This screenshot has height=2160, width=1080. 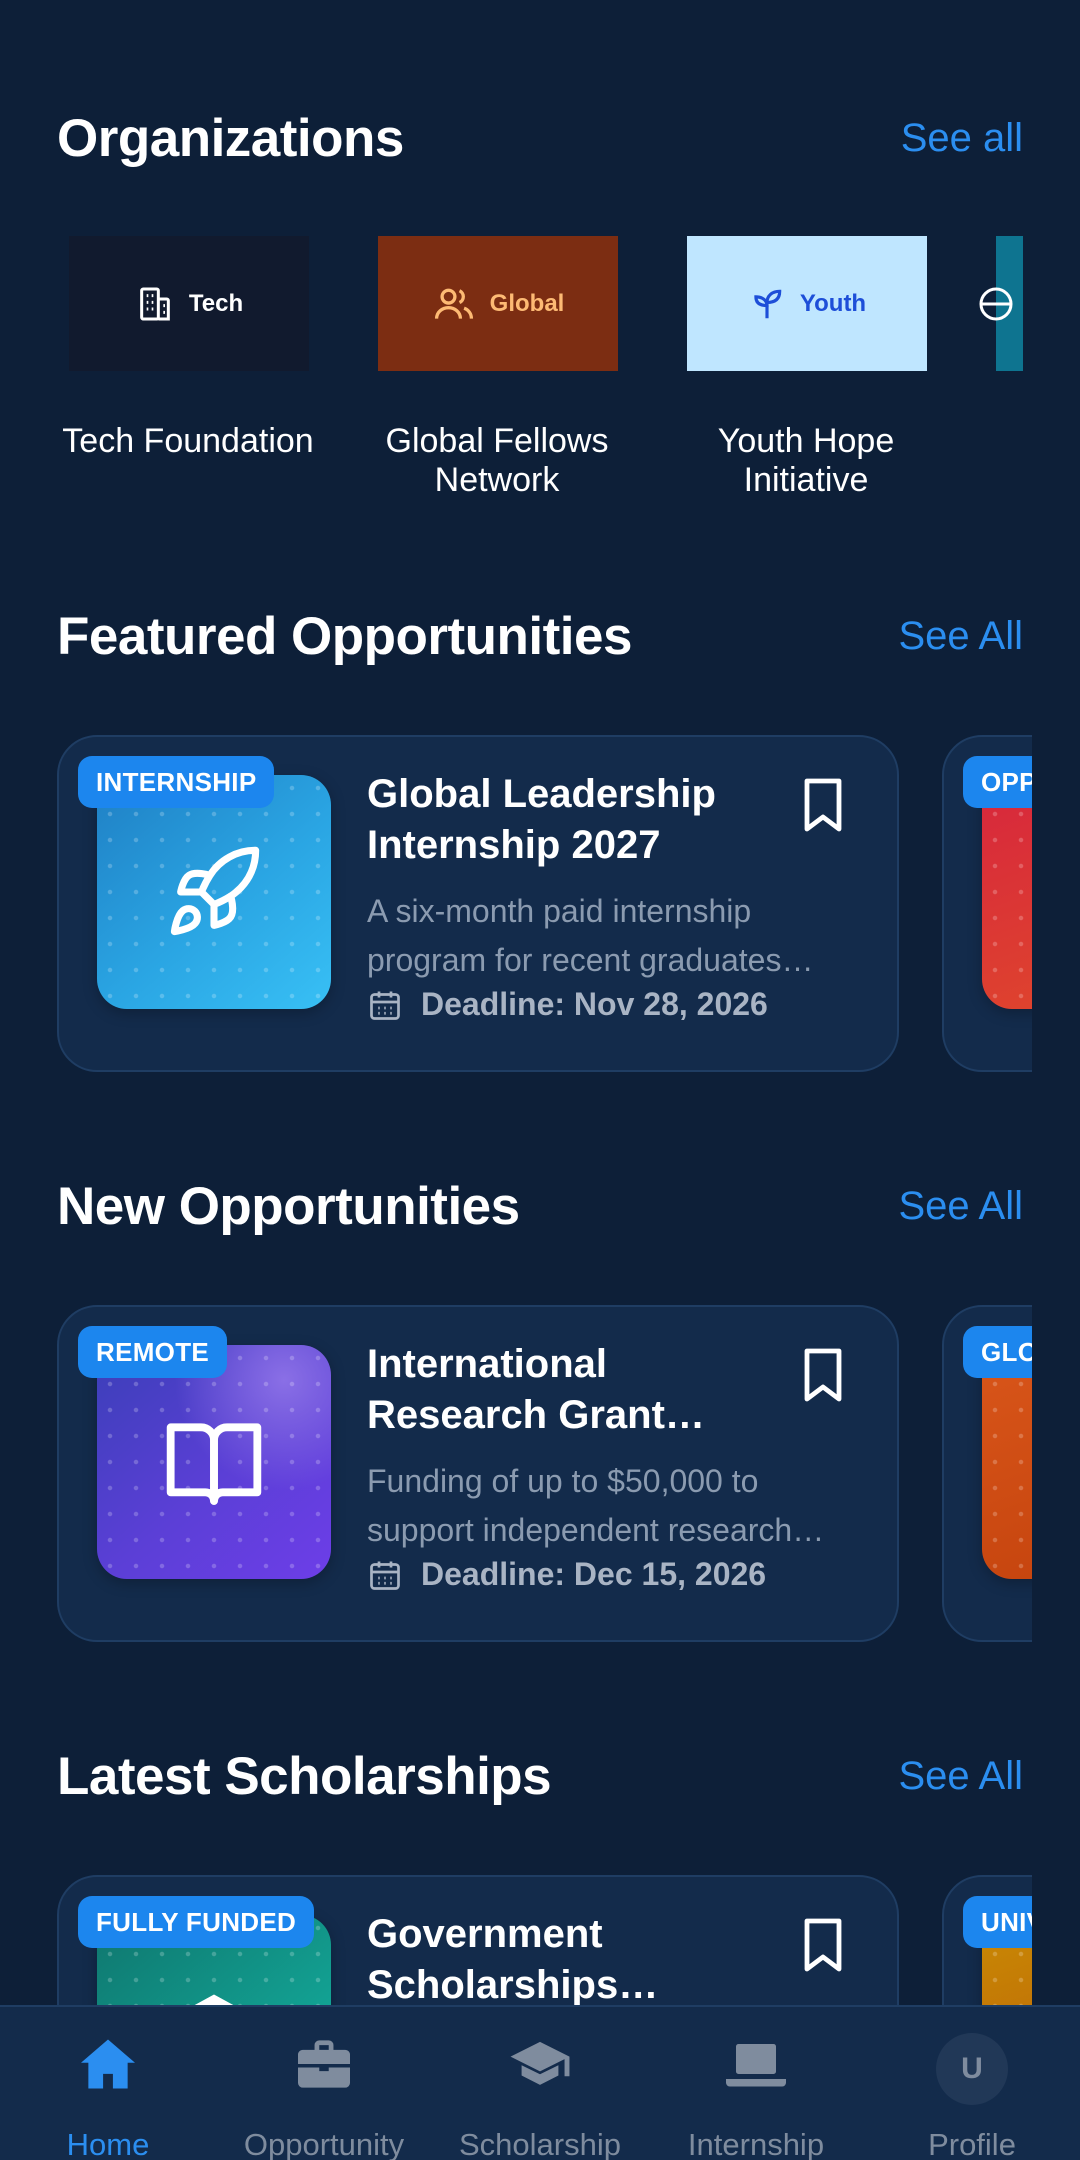 What do you see at coordinates (497, 460) in the screenshot?
I see `org-name: Global Fellows Network` at bounding box center [497, 460].